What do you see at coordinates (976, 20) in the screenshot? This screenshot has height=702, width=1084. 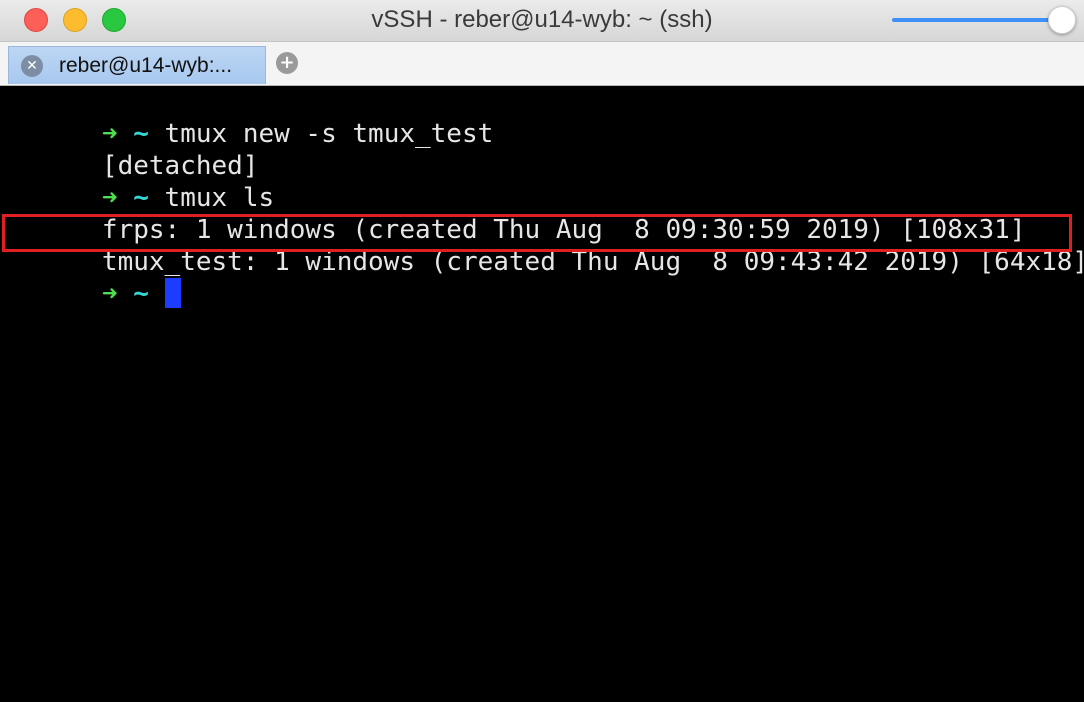 I see `volume-slider-track` at bounding box center [976, 20].